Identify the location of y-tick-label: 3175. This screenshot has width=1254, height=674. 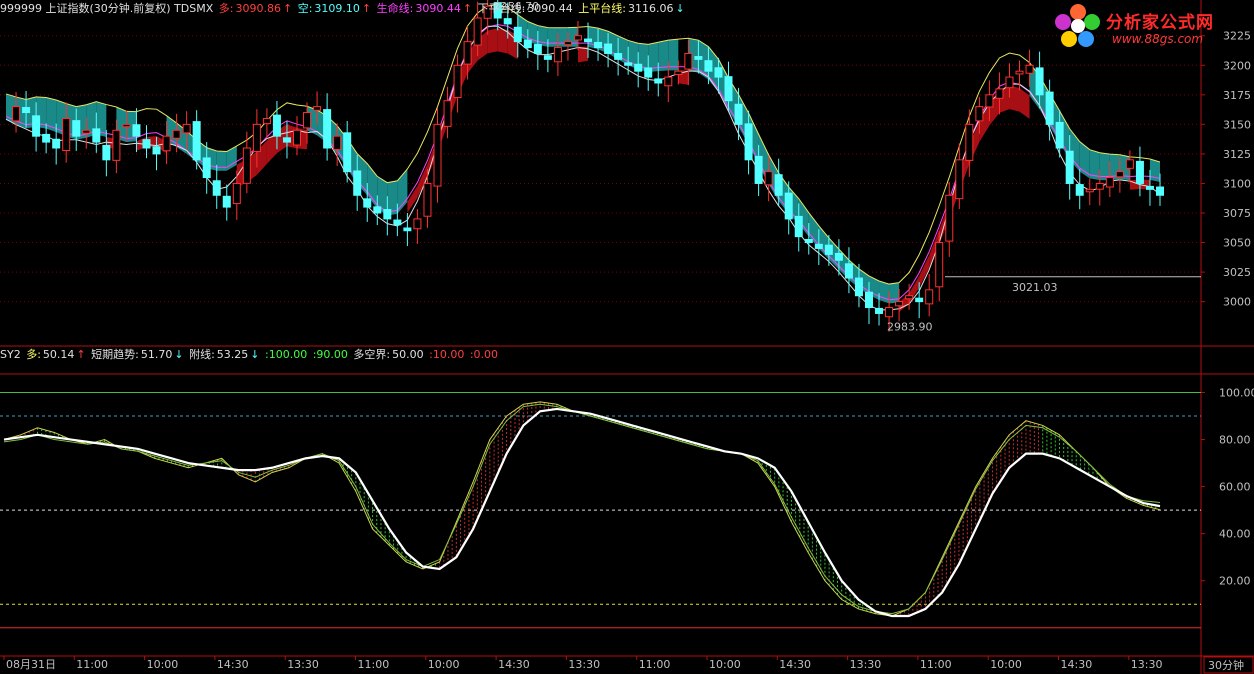
(1237, 95).